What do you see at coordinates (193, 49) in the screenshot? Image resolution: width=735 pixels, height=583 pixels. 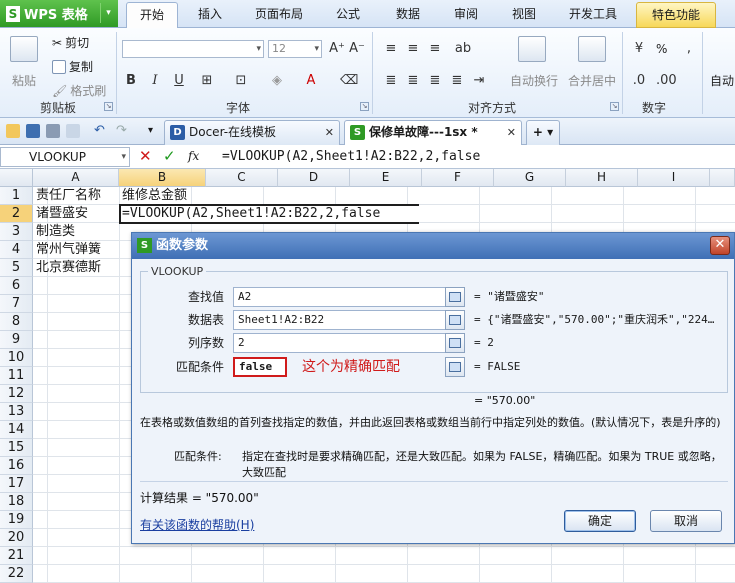 I see `font-name-combo` at bounding box center [193, 49].